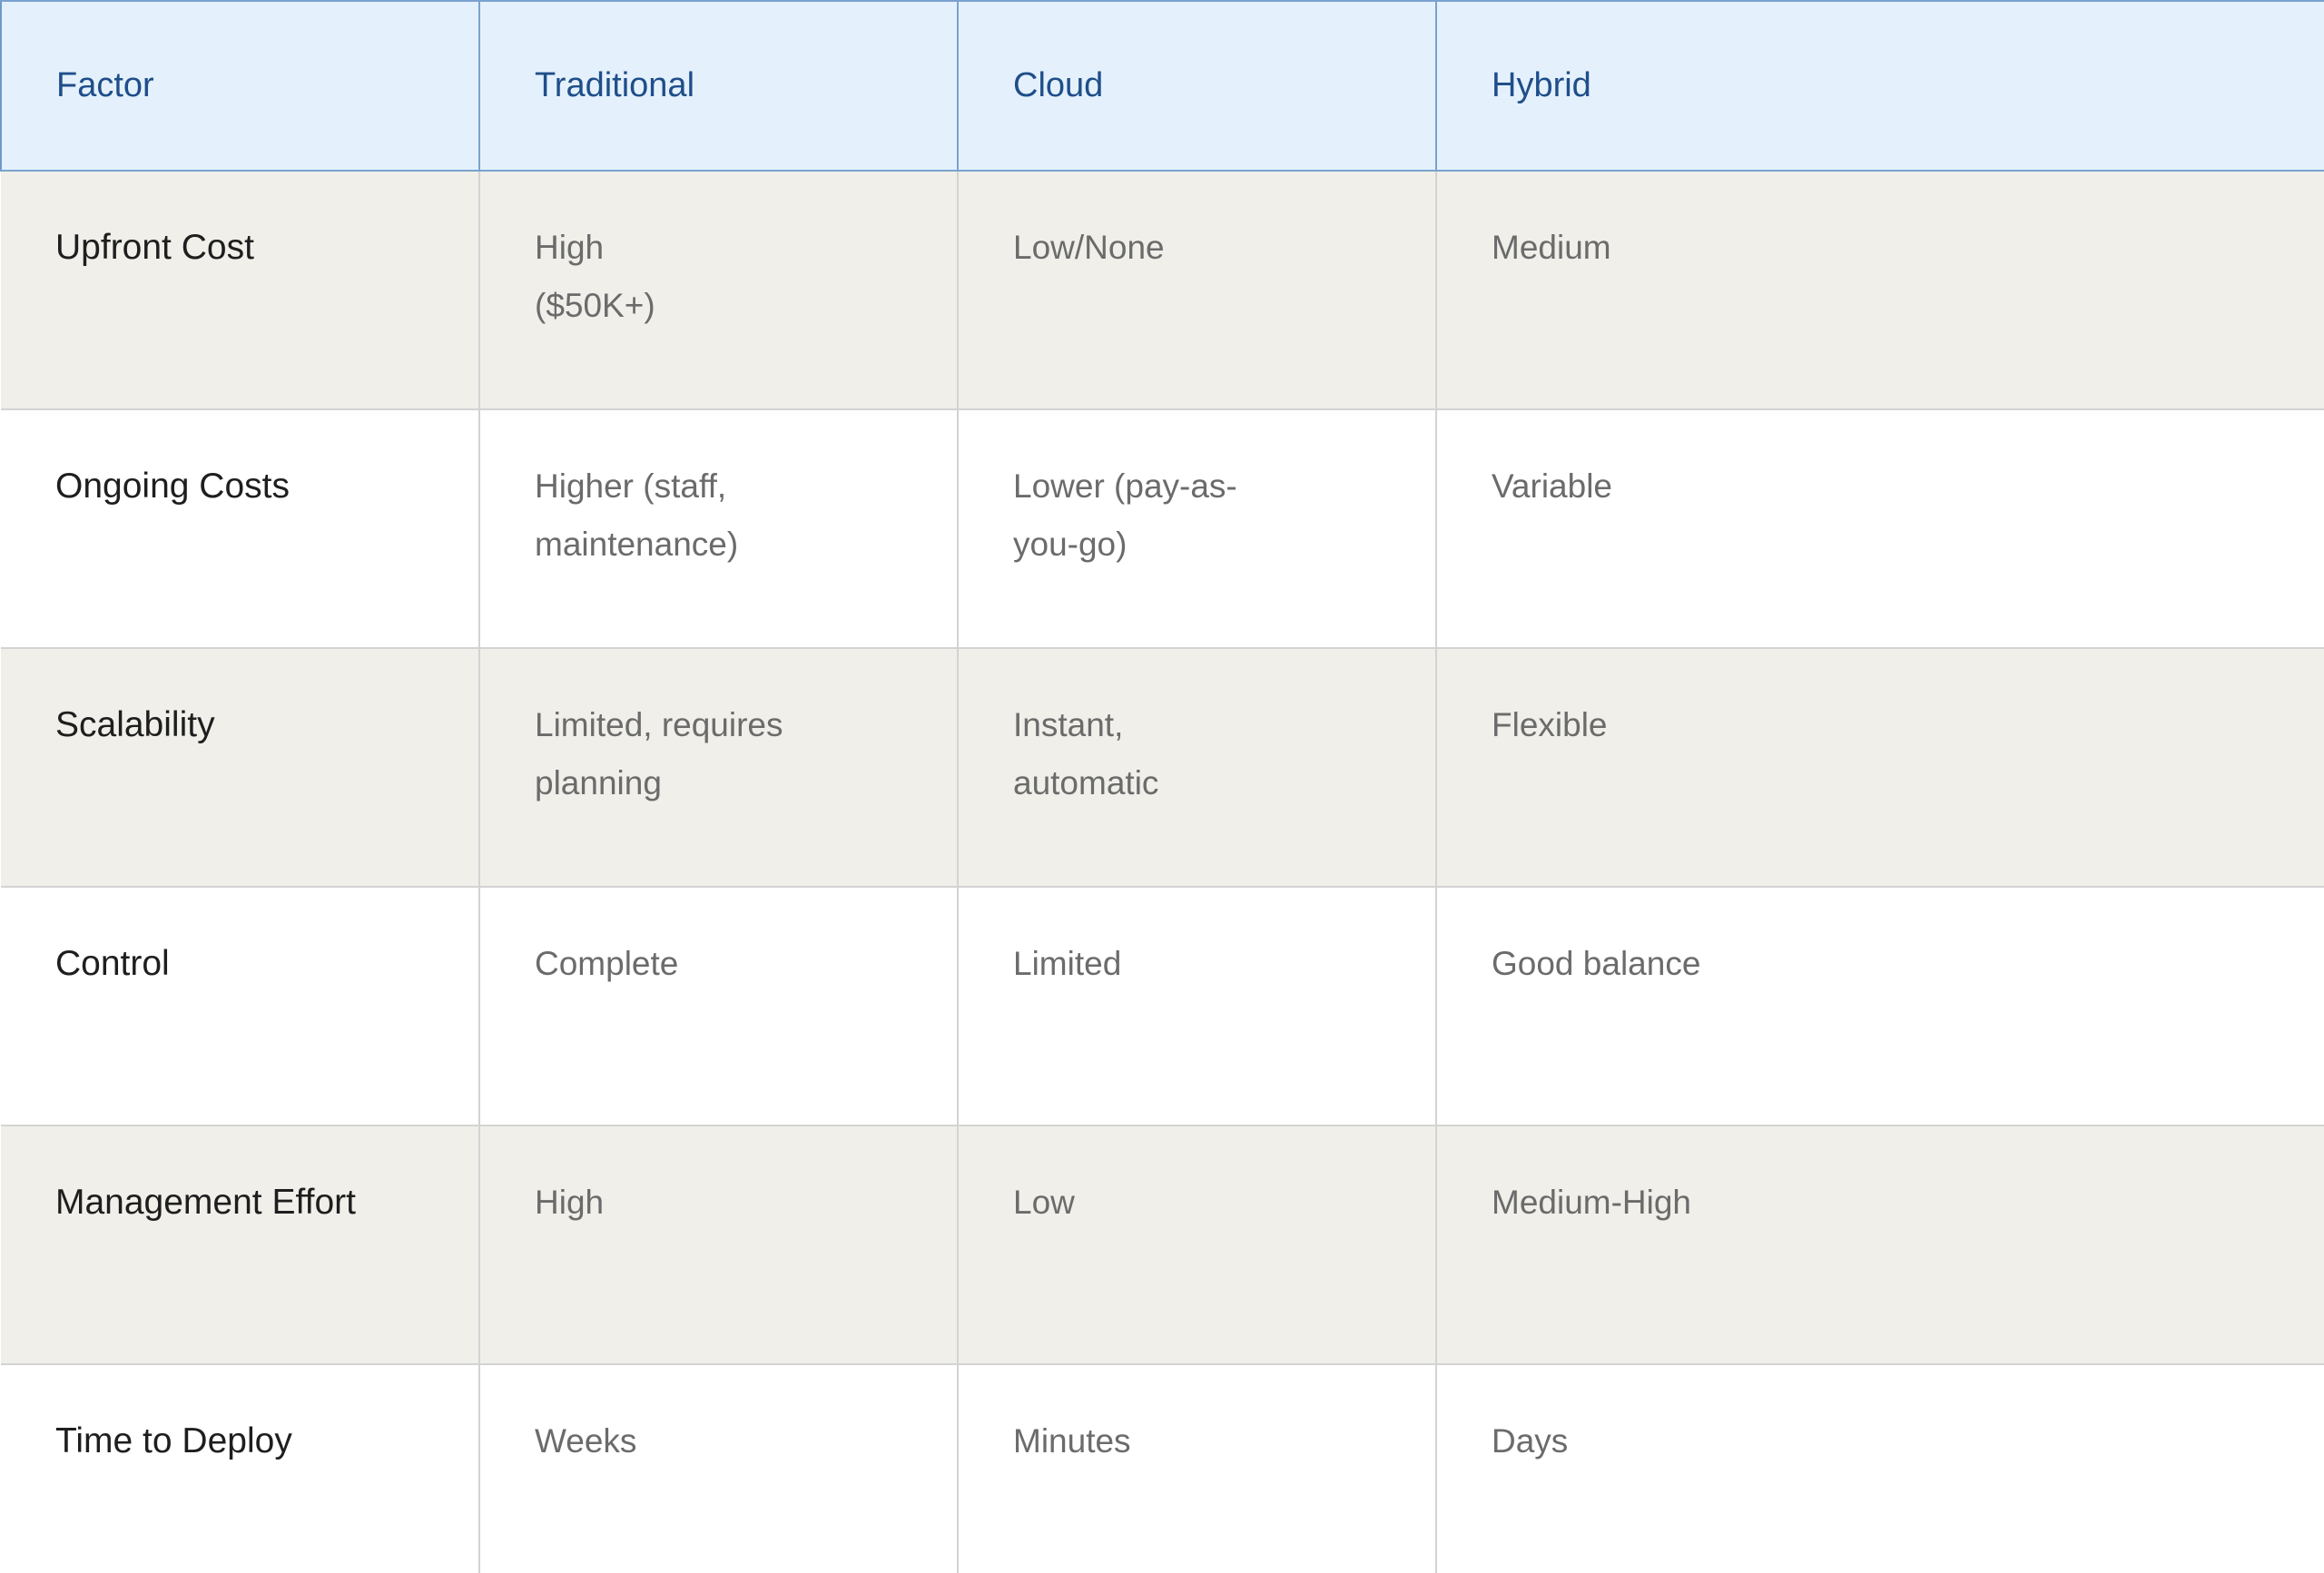 The image size is (2324, 1573). I want to click on hybrid-cell: Flexible, so click(1879, 768).